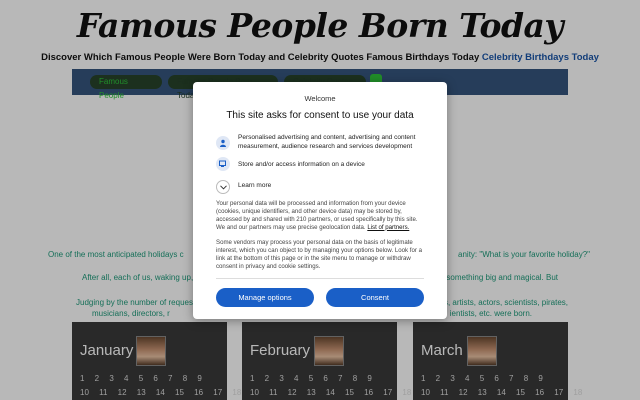 The width and height of the screenshot is (640, 400). I want to click on device-icon, so click(223, 164).